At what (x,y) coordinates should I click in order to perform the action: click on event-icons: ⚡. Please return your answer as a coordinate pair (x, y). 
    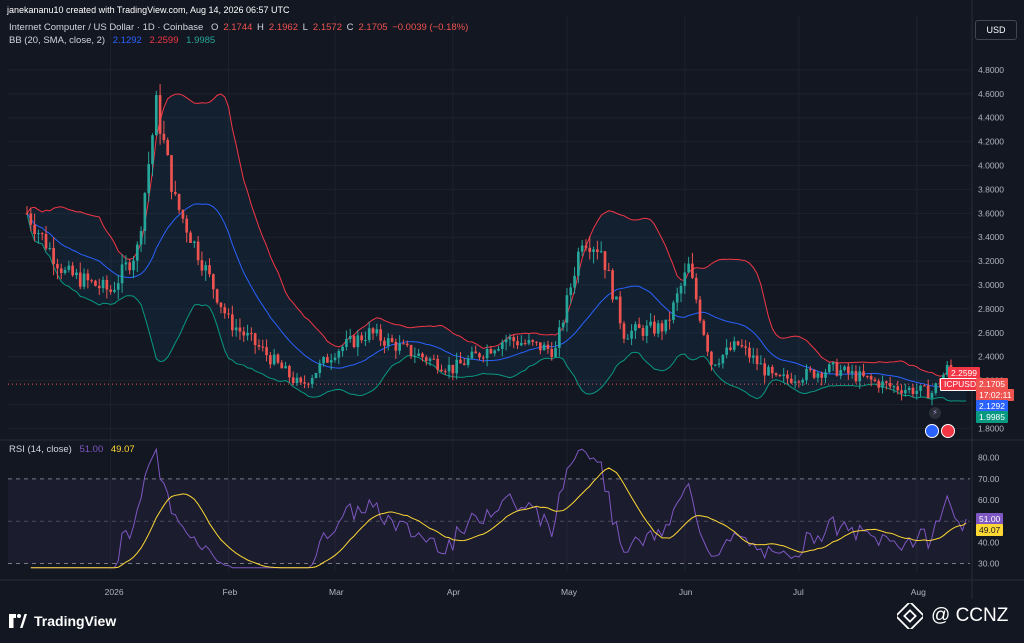
    Looking at the image, I should click on (945, 423).